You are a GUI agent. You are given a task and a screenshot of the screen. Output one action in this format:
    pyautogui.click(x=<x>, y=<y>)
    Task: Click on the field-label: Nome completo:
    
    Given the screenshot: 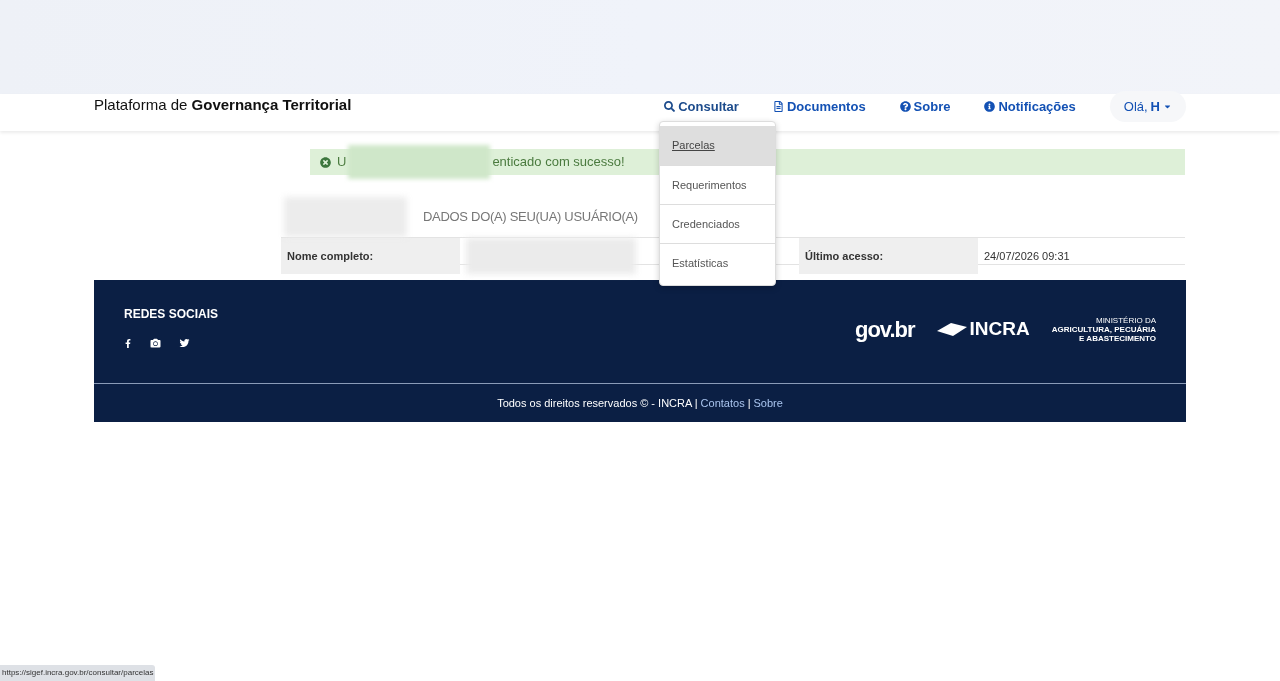 What is the action you would take?
    pyautogui.click(x=370, y=256)
    